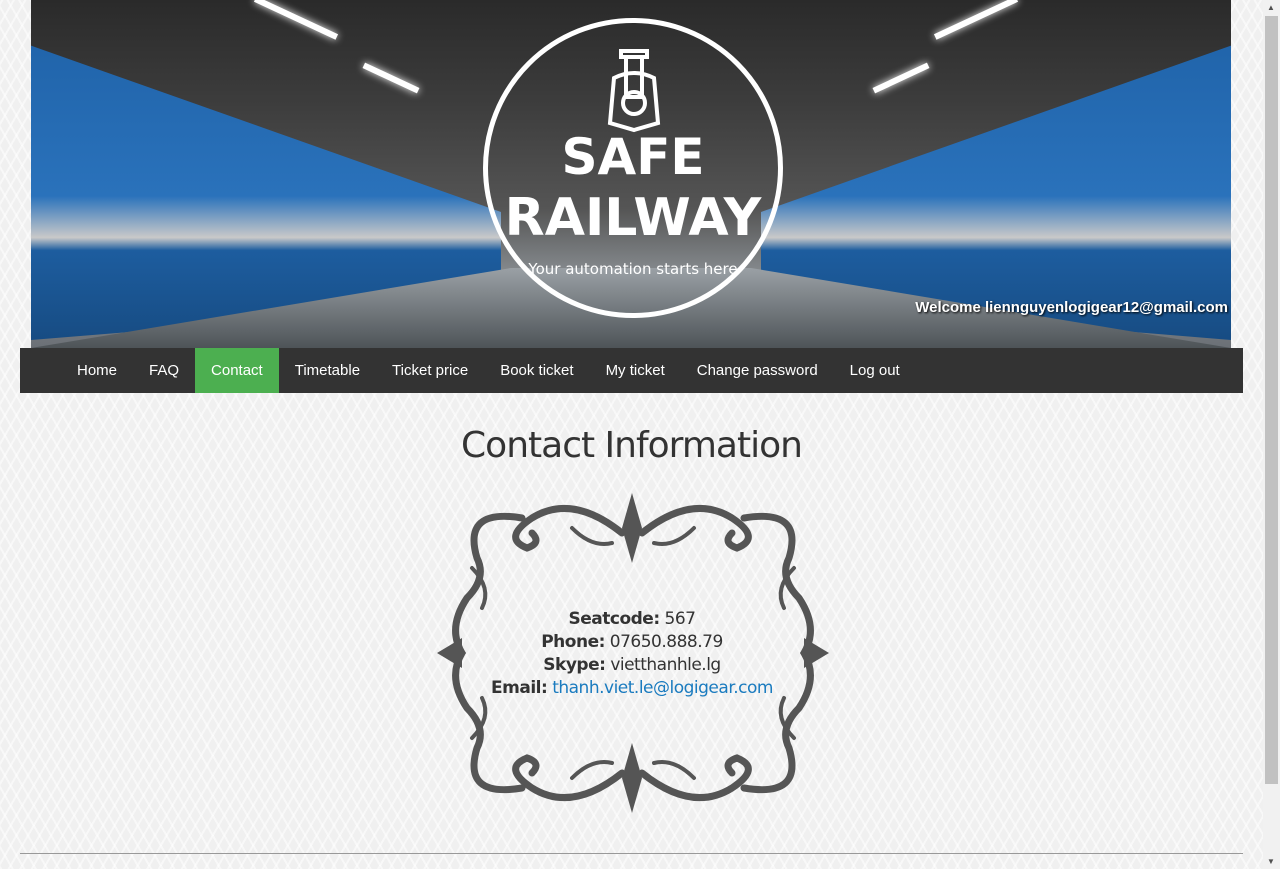 This screenshot has width=1280, height=869. What do you see at coordinates (1271, 861) in the screenshot?
I see `scroll-down-icon: ▼` at bounding box center [1271, 861].